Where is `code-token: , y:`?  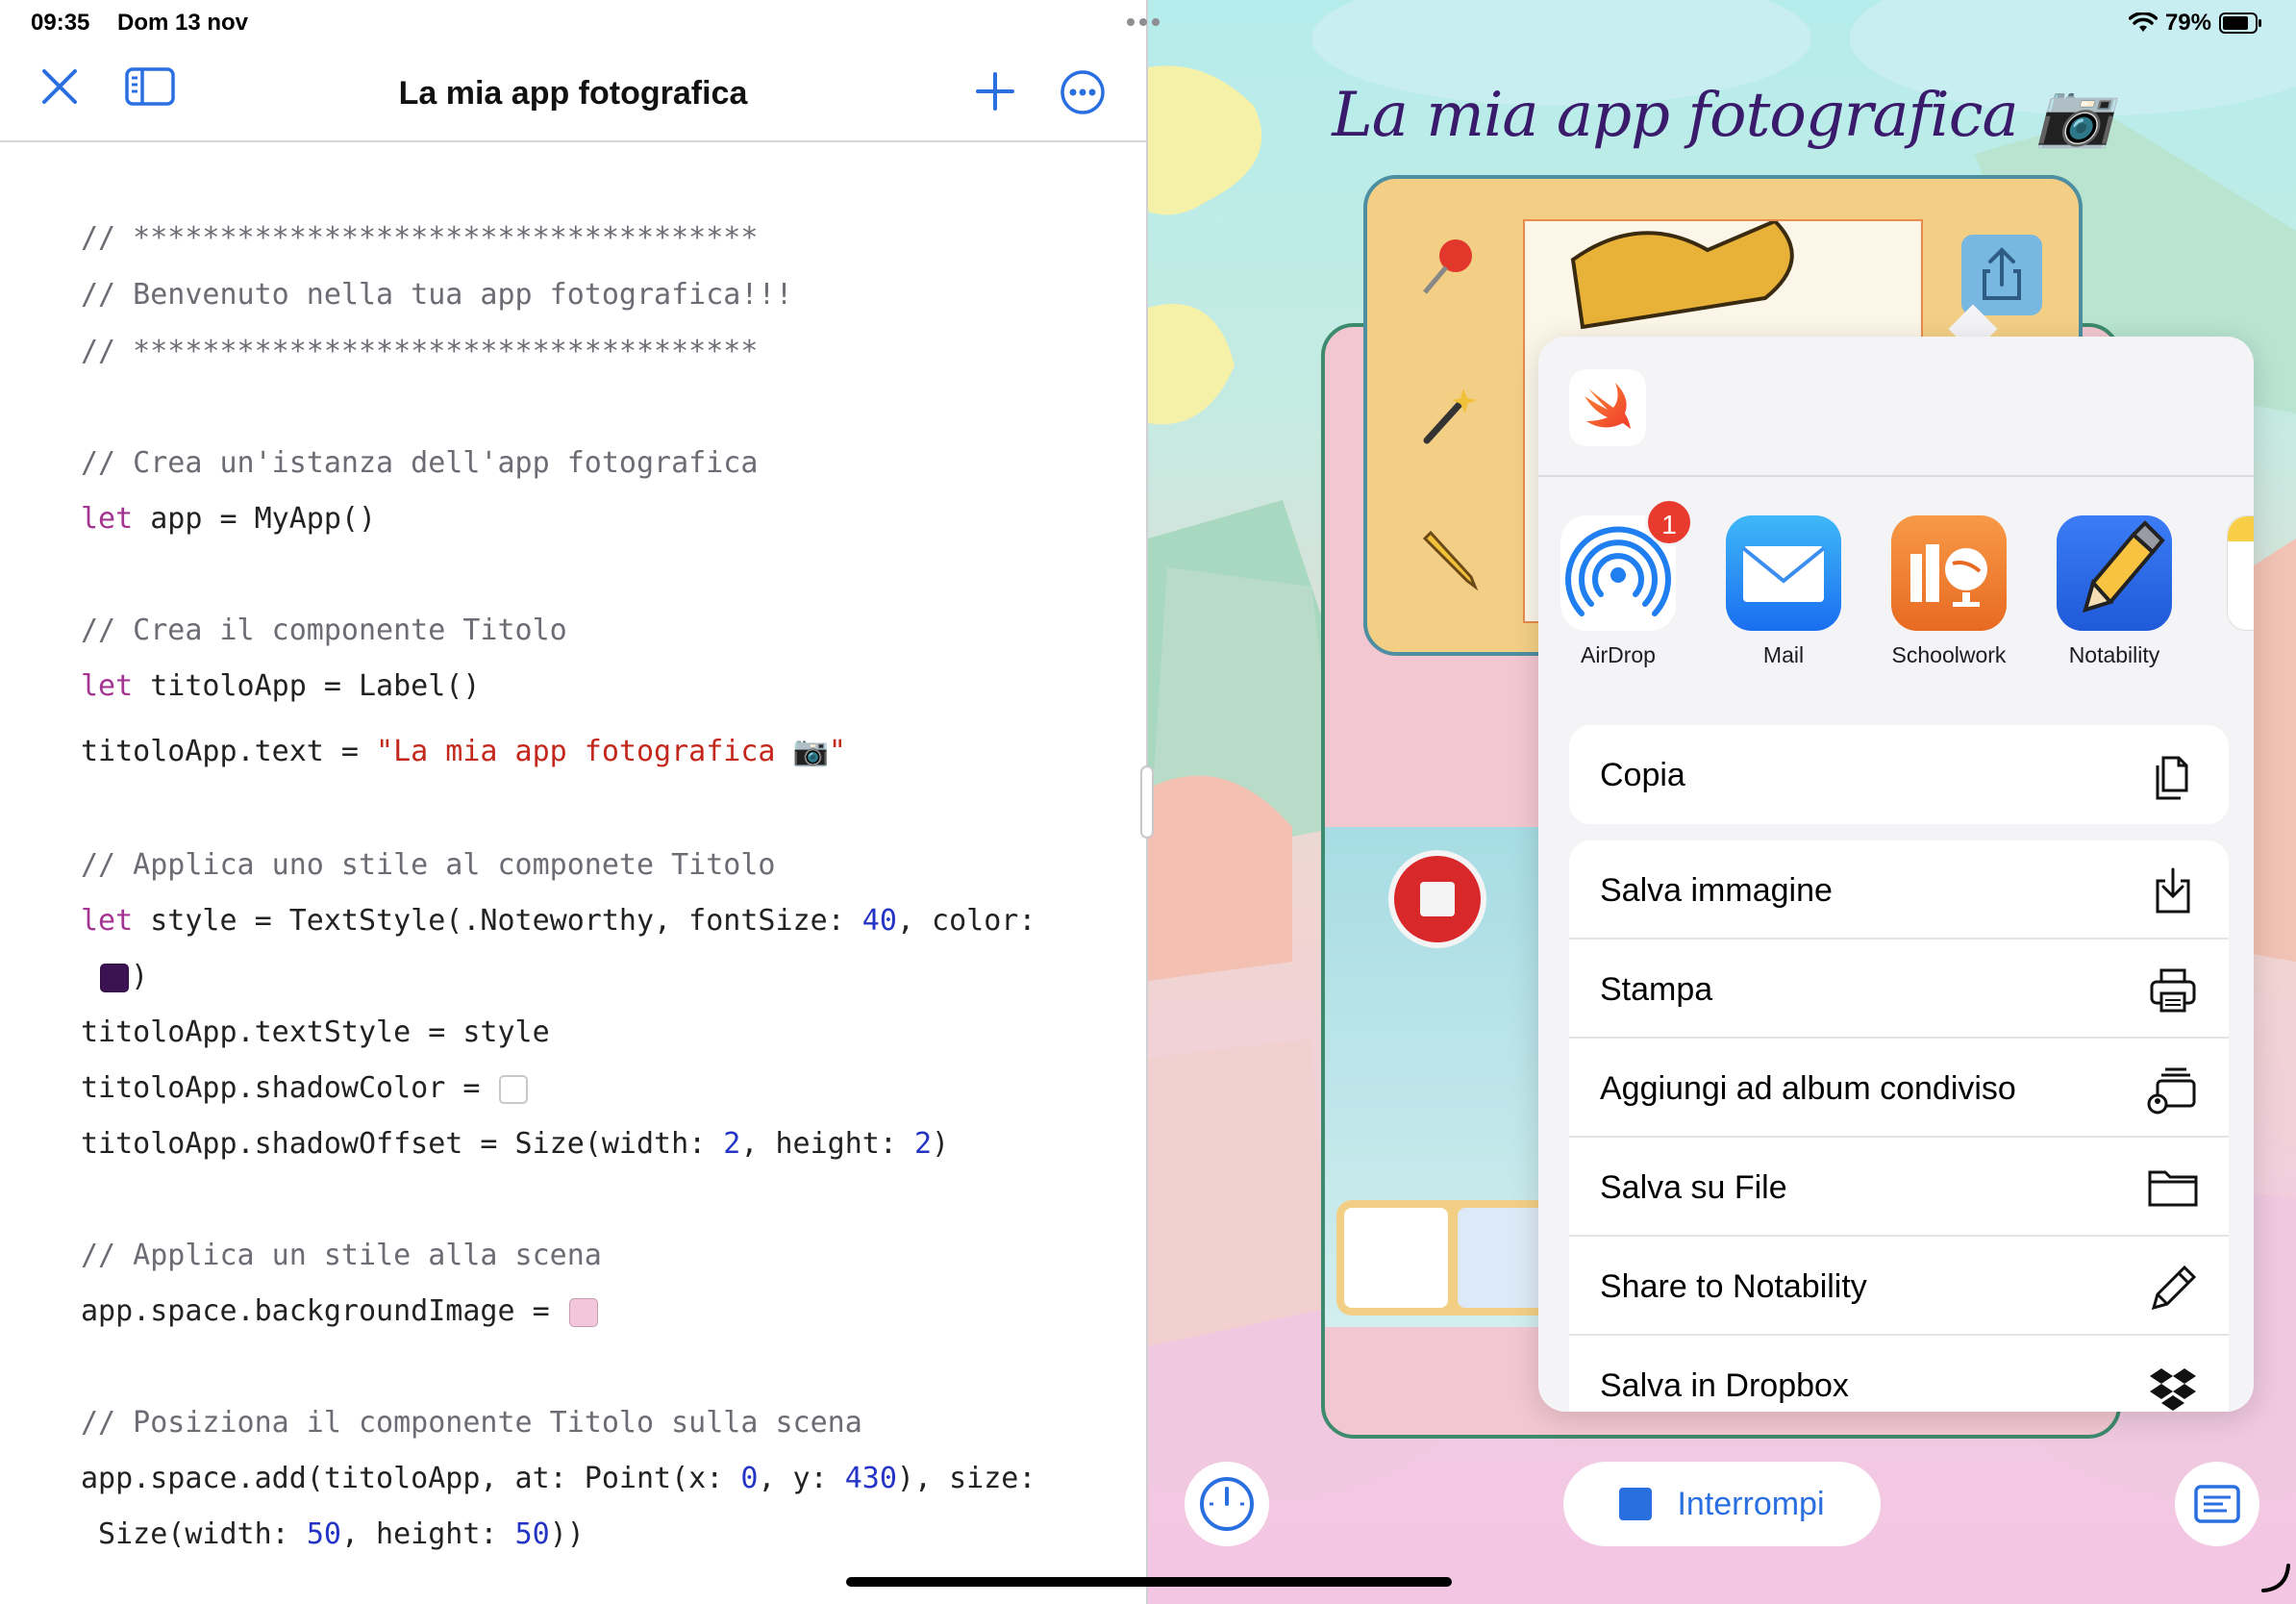 code-token: , y: is located at coordinates (801, 1478).